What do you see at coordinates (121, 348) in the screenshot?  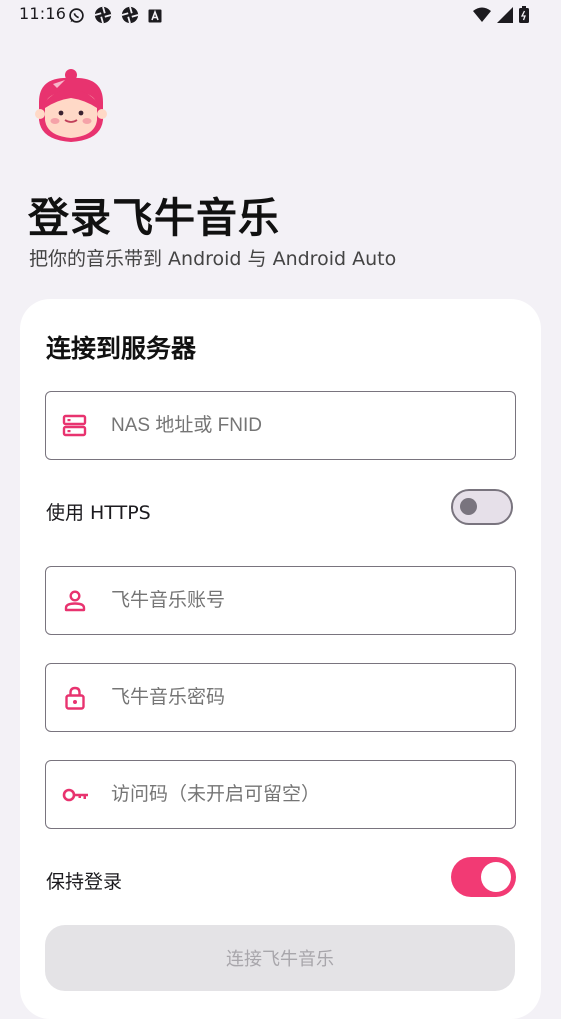 I see `card-title: 连接到服务器` at bounding box center [121, 348].